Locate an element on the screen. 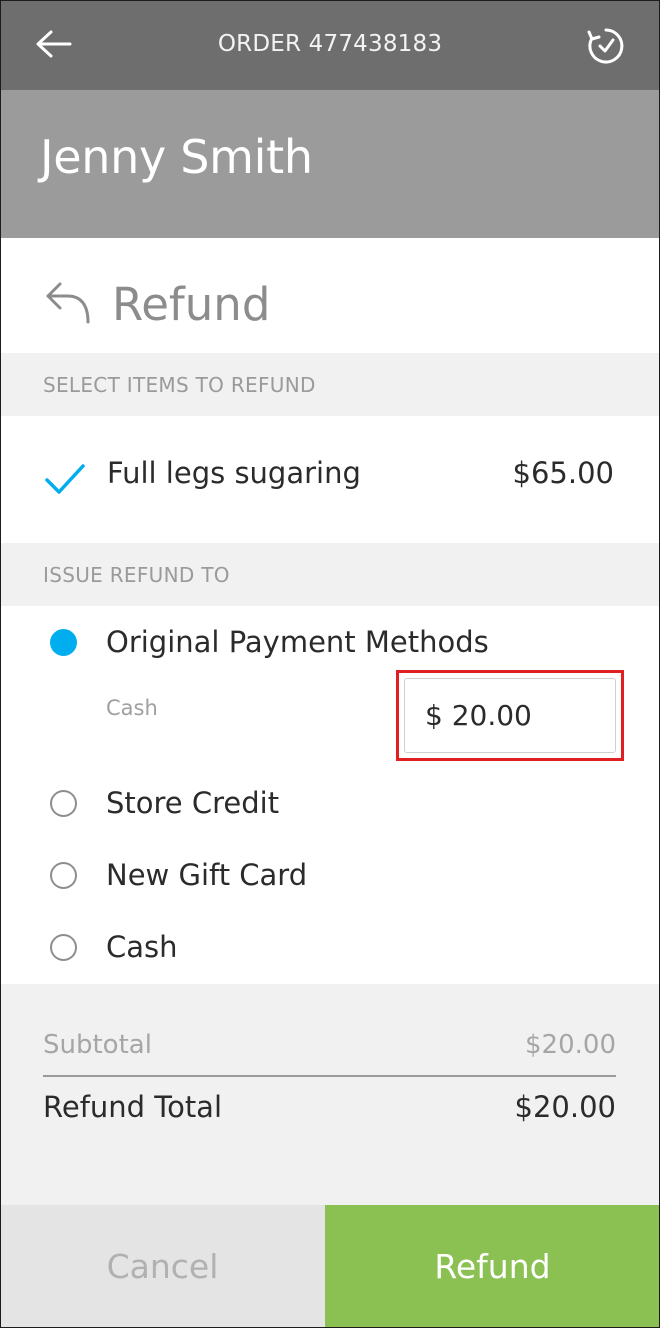  customer-name: Jenny Smith is located at coordinates (176, 157).